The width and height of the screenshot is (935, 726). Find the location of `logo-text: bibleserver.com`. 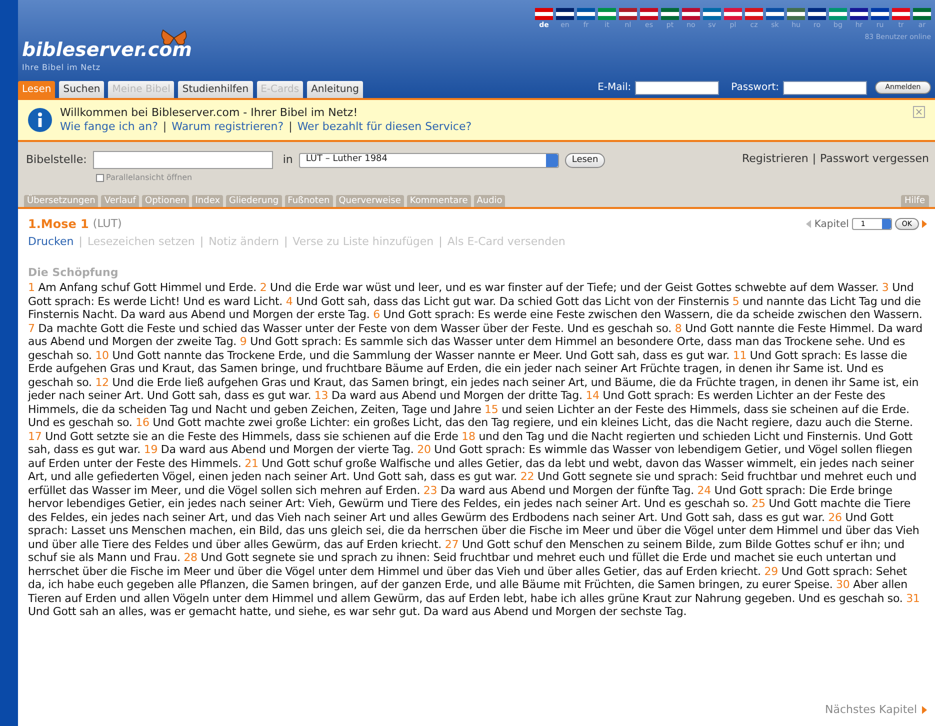

logo-text: bibleserver.com is located at coordinates (107, 50).